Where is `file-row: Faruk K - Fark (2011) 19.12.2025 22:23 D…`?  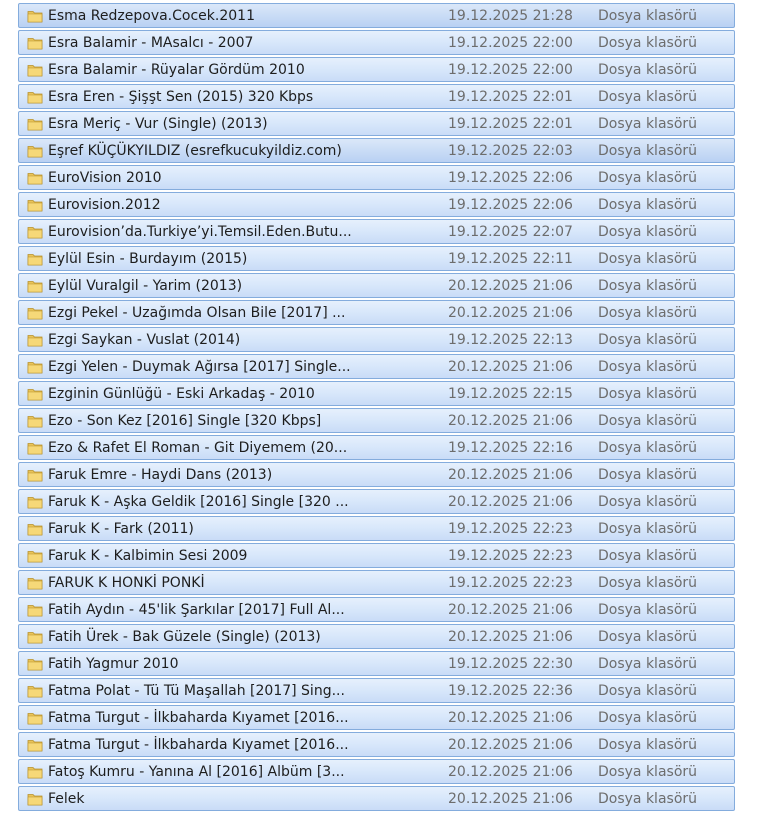
file-row: Faruk K - Fark (2011) 19.12.2025 22:23 D… is located at coordinates (376, 528).